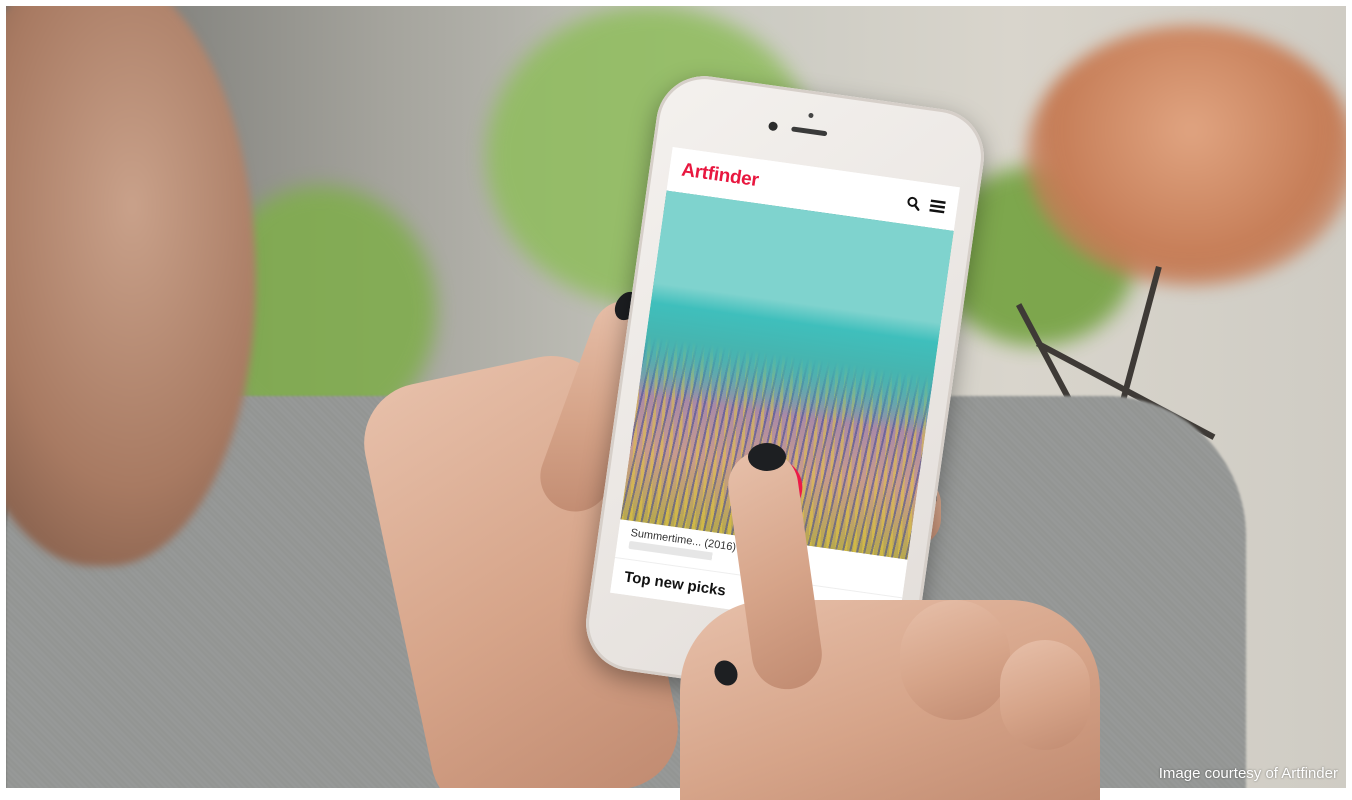 This screenshot has width=1352, height=800. Describe the element at coordinates (1248, 773) in the screenshot. I see `image-credit: Image courtesy of Artfinder` at that location.